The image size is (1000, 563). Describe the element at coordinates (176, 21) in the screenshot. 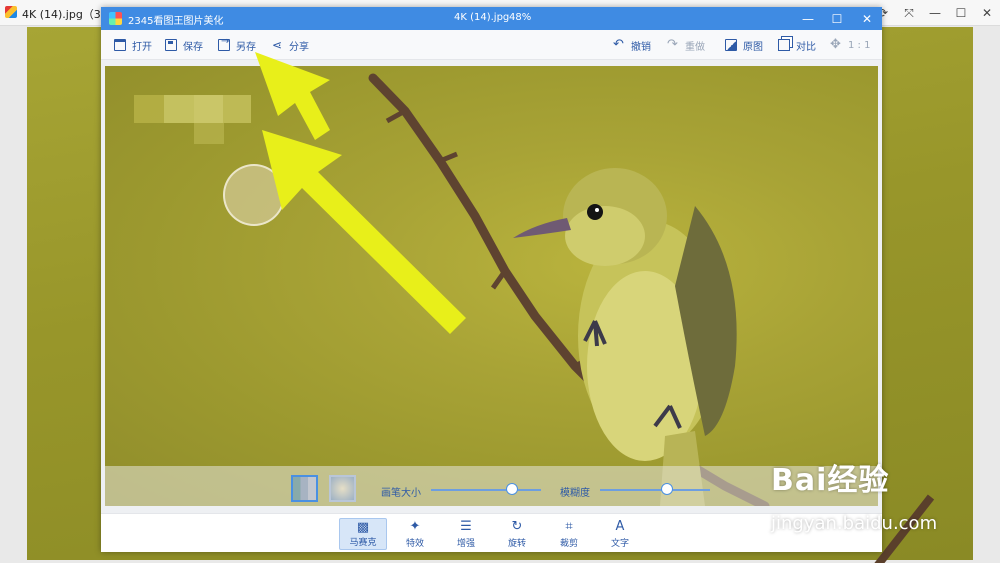

I see `app-name: 2345看图王图片美化` at that location.